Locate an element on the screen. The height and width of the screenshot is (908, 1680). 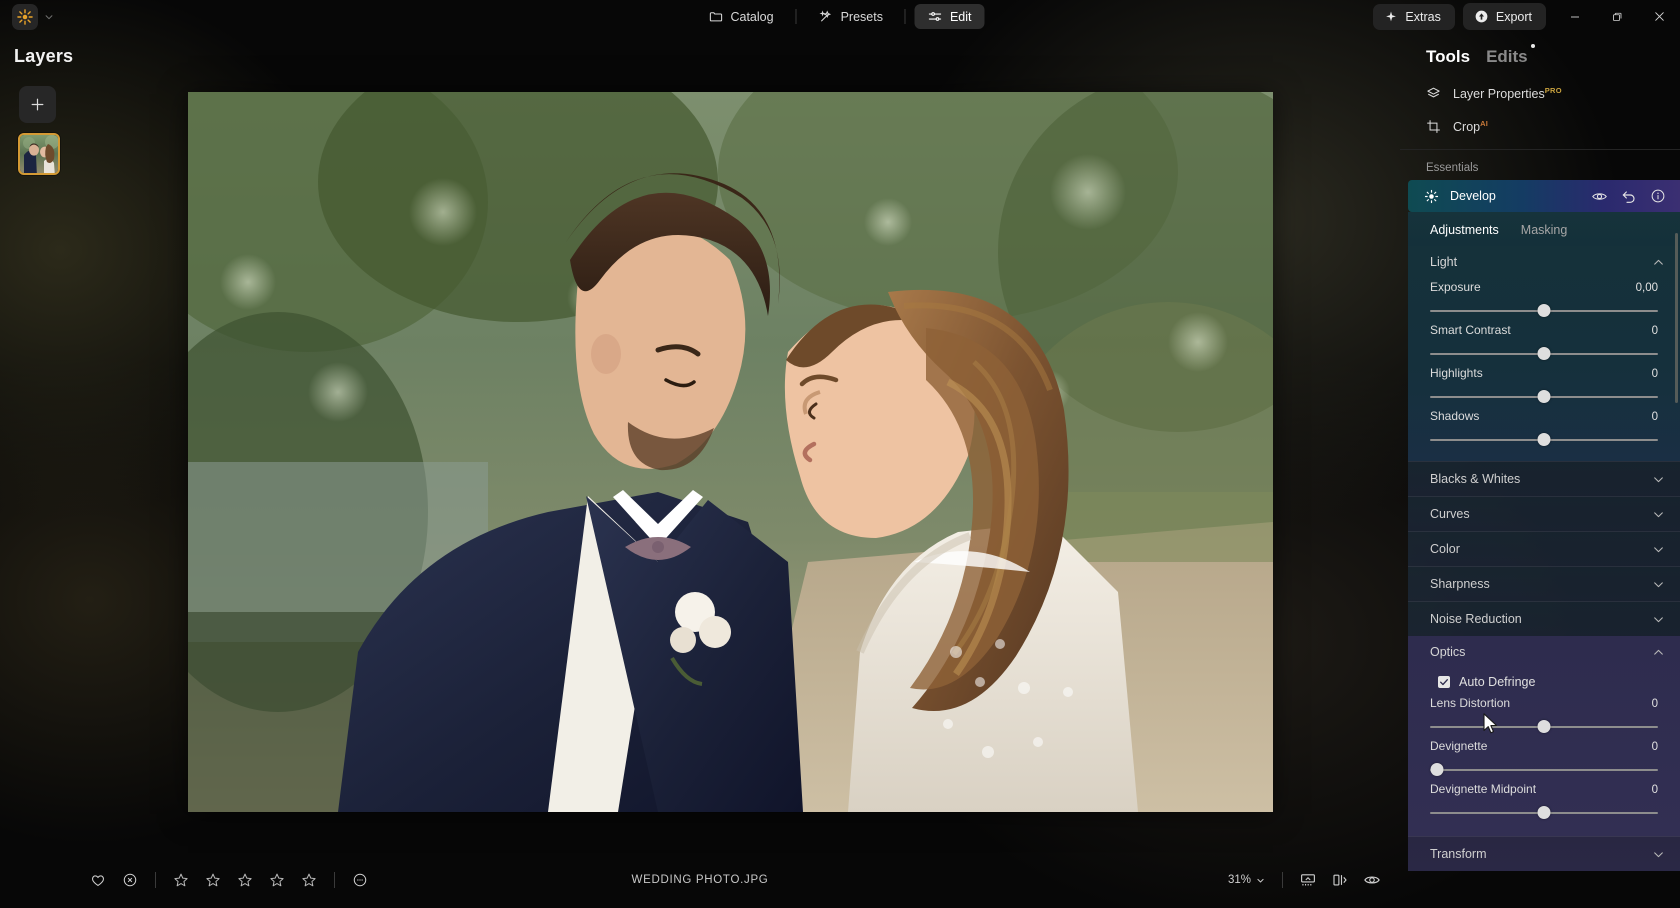
crop-icon is located at coordinates (1433, 127).